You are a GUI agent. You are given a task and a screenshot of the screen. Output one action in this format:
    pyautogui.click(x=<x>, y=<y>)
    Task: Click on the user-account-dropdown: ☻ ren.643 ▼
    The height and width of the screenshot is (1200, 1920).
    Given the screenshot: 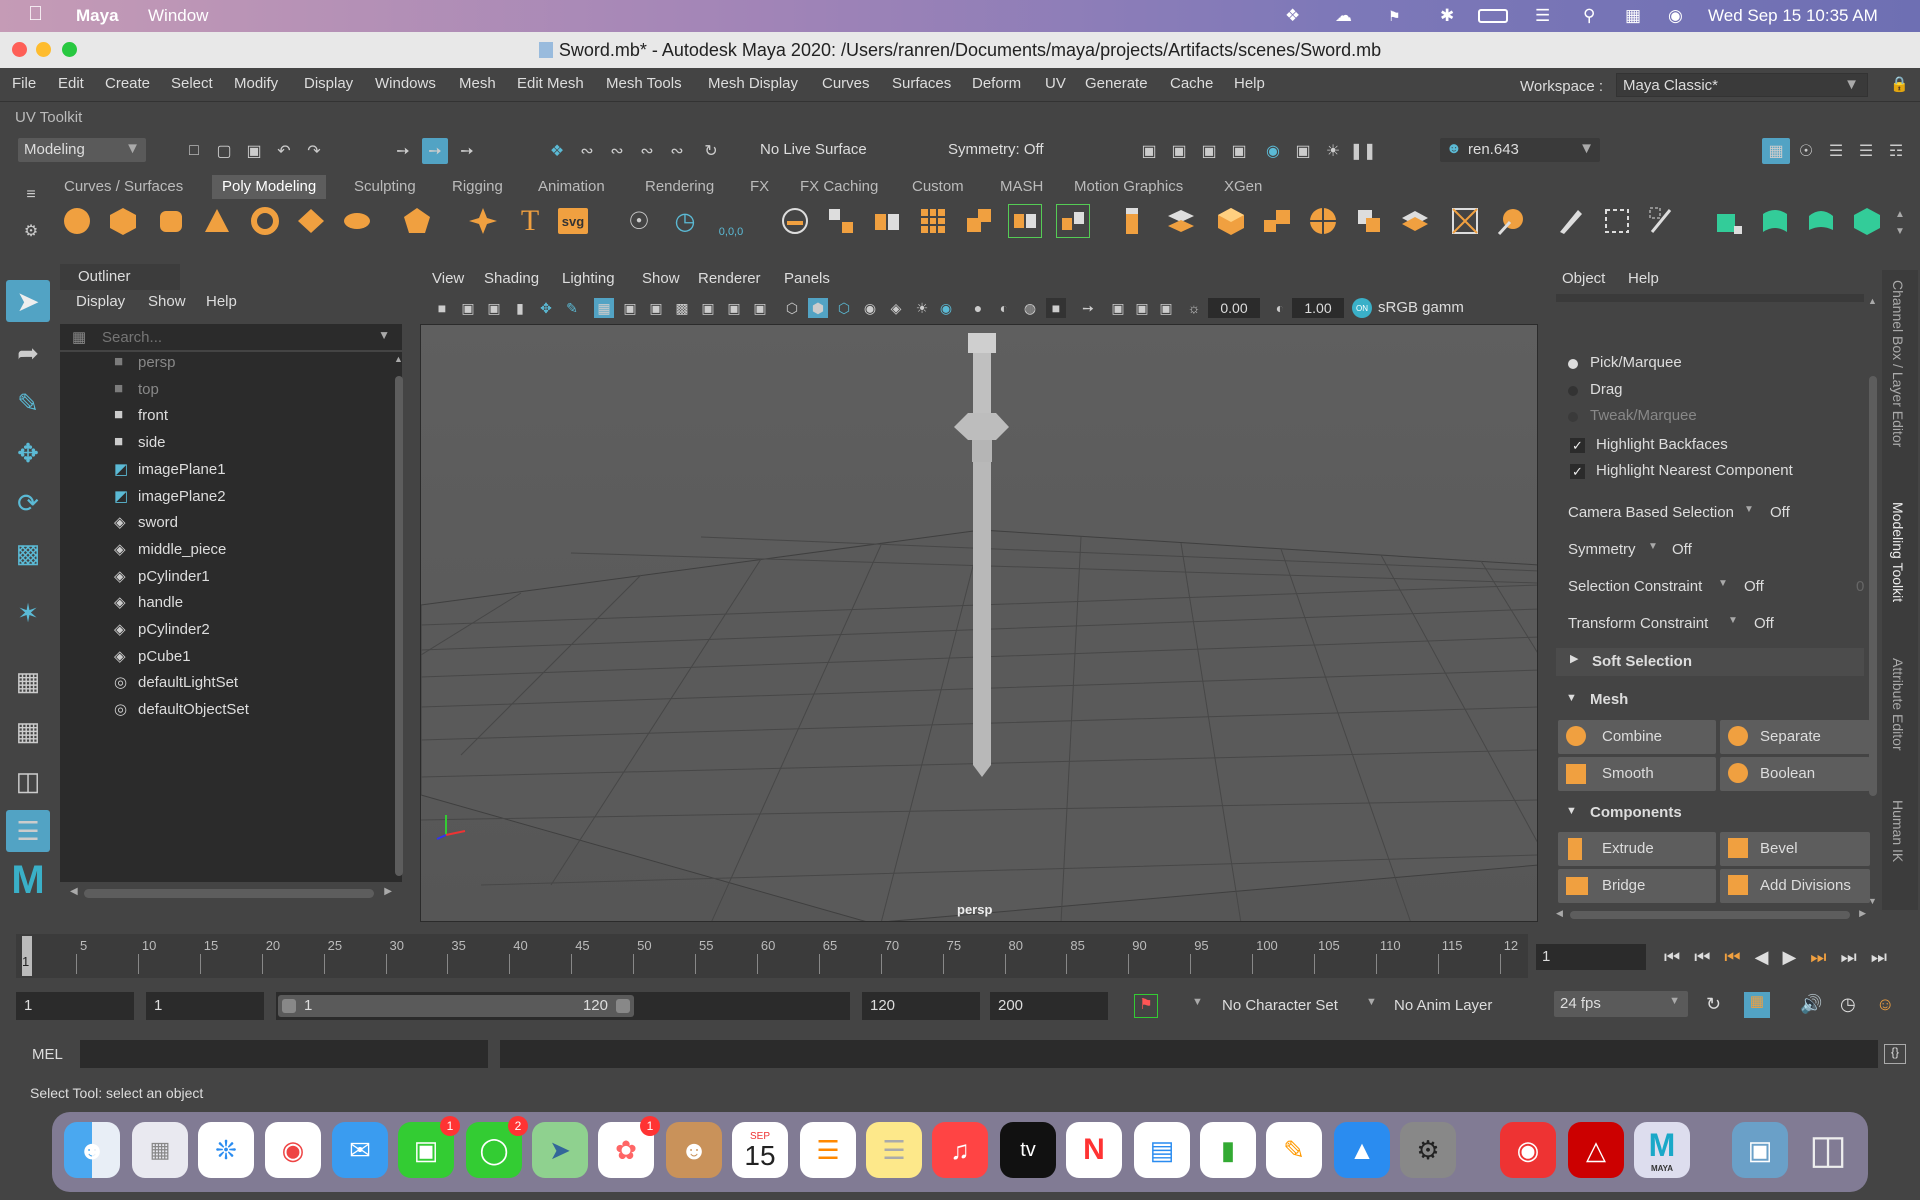 What is the action you would take?
    pyautogui.click(x=1520, y=150)
    